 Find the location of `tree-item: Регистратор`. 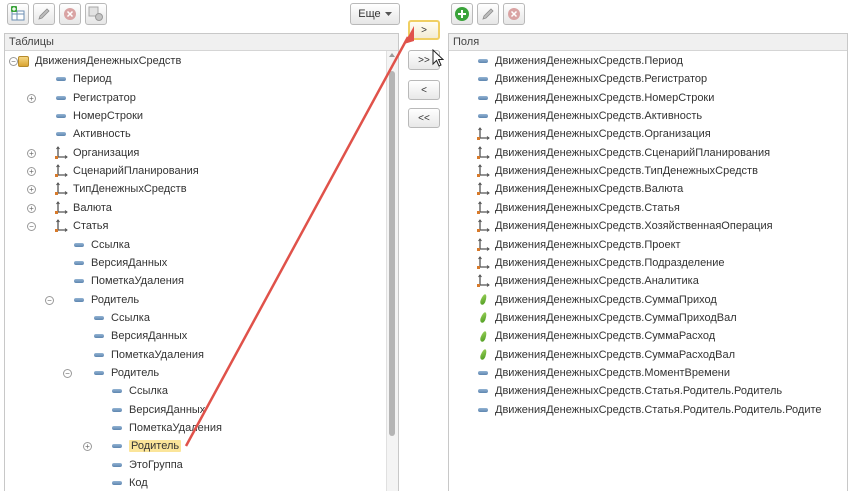

tree-item: Регистратор is located at coordinates (94, 98).